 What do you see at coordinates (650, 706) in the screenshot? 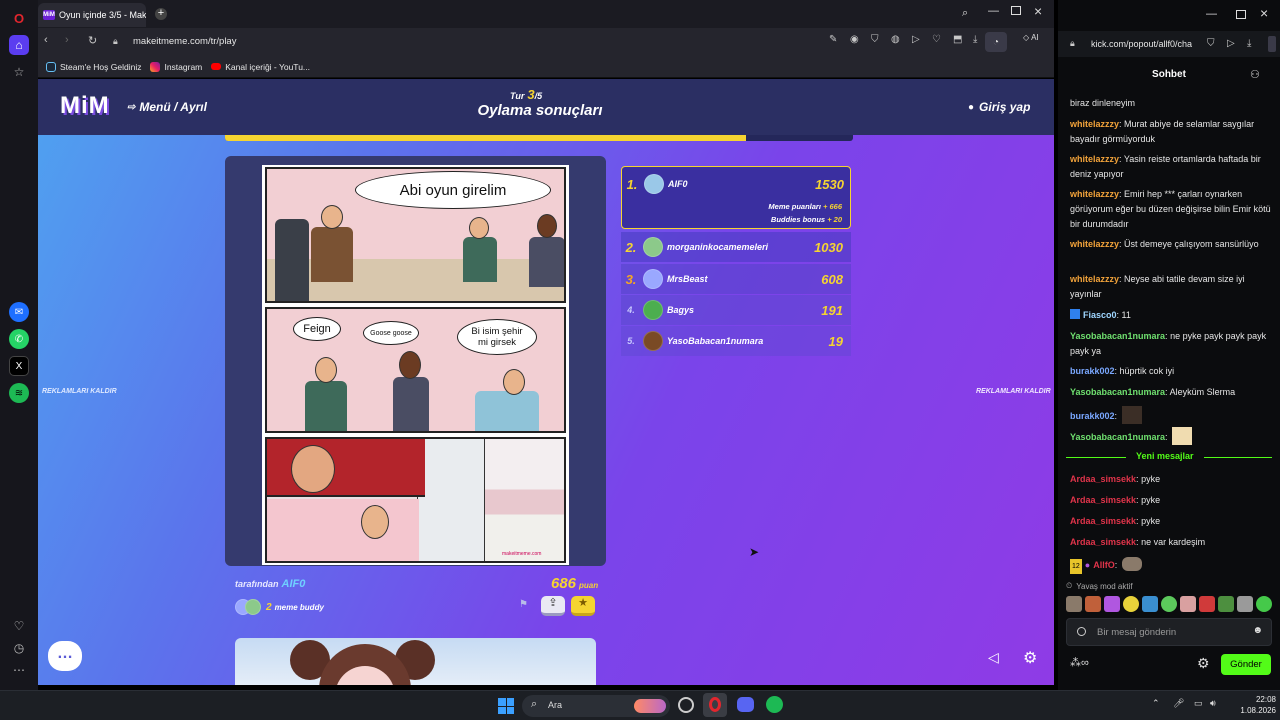
I see `search-highlight-image` at bounding box center [650, 706].